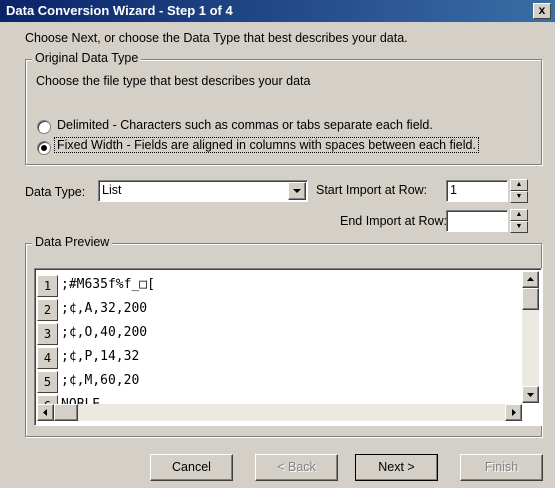  Describe the element at coordinates (87, 58) in the screenshot. I see `original-data-type-legend: Original Data Type` at that location.